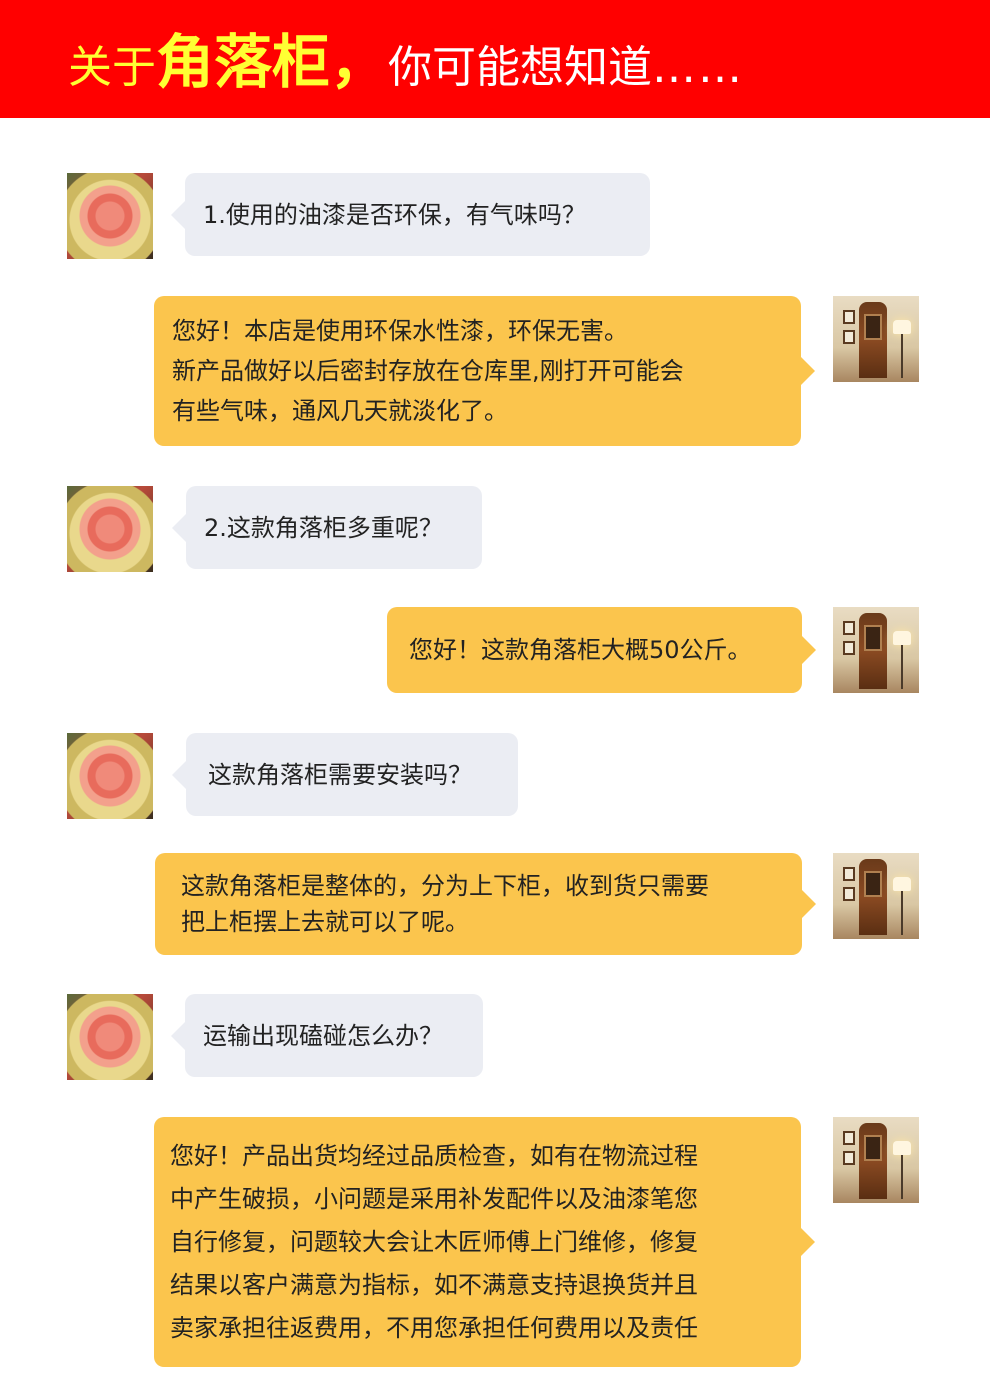 Image resolution: width=990 pixels, height=1395 pixels. I want to click on banner-comma: ，, so click(359, 62).